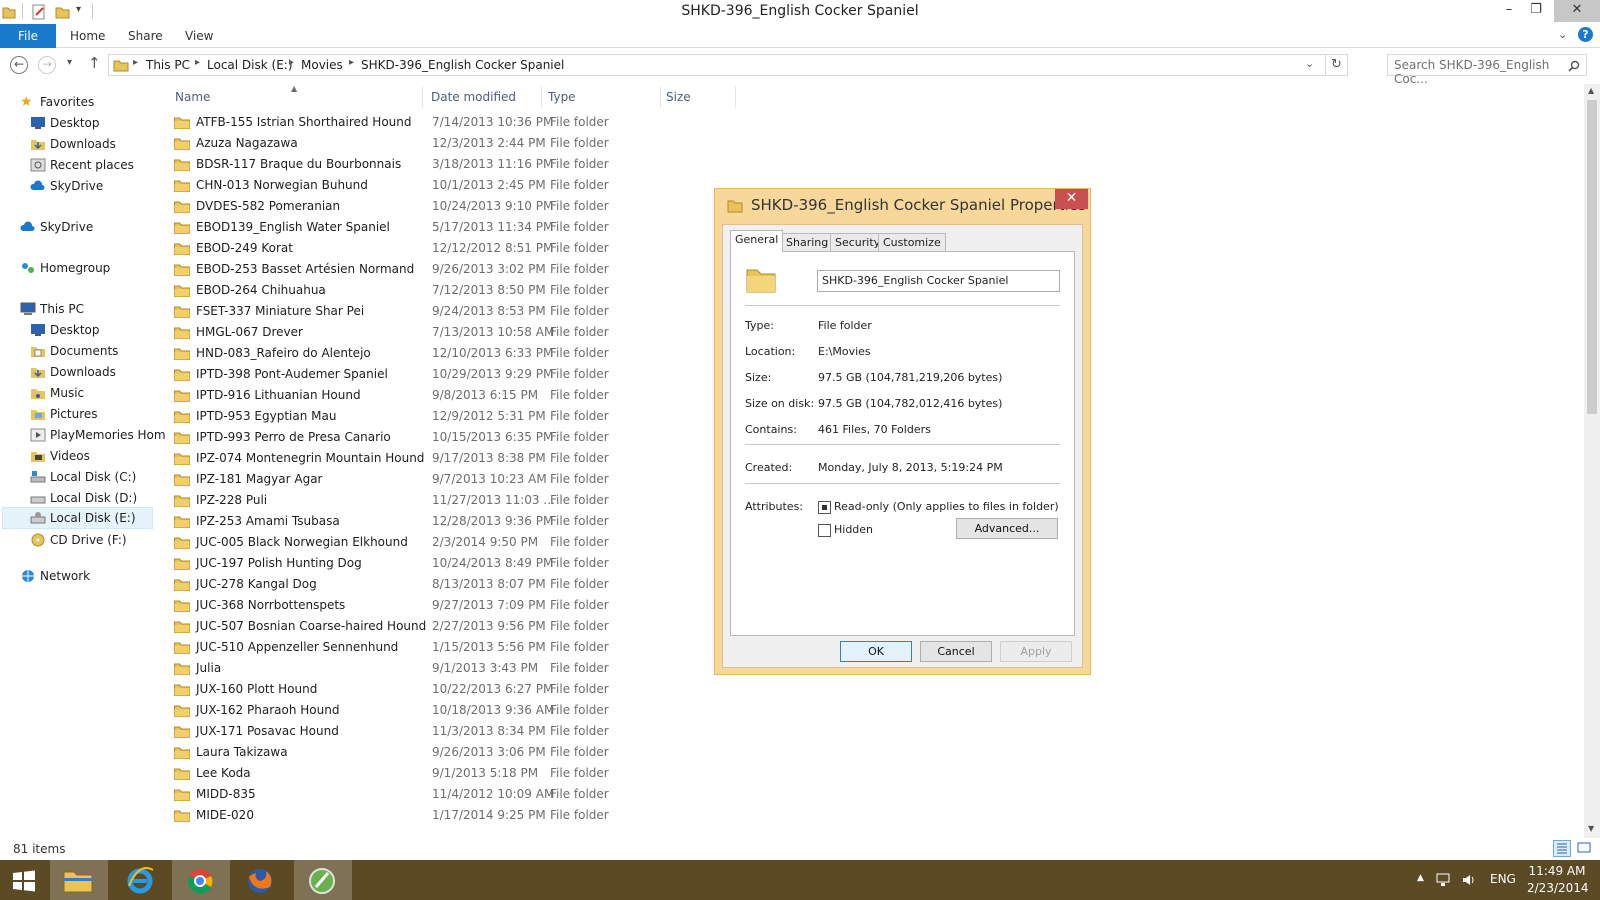  Describe the element at coordinates (87, 36) in the screenshot. I see `tab-home: Home` at that location.